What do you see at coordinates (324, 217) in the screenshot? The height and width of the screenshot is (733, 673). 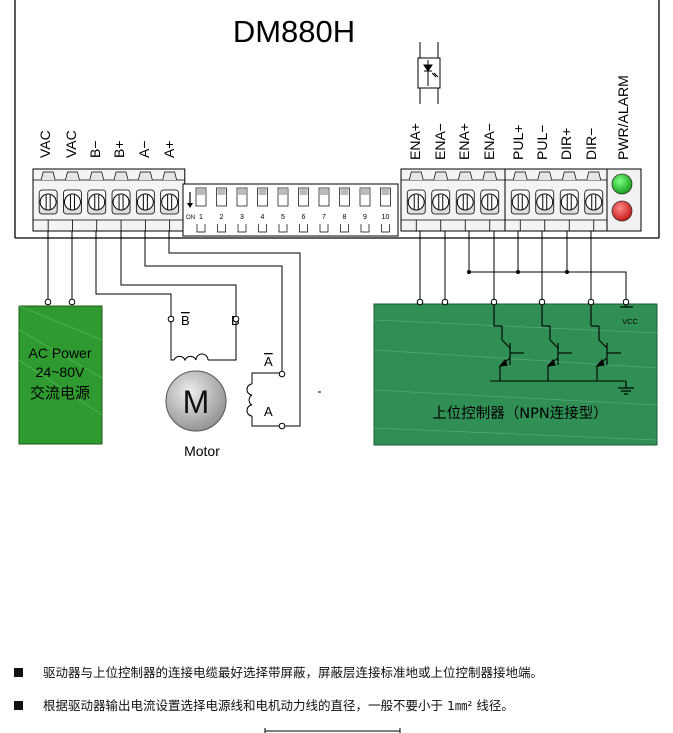 I see `dip-number: 7` at bounding box center [324, 217].